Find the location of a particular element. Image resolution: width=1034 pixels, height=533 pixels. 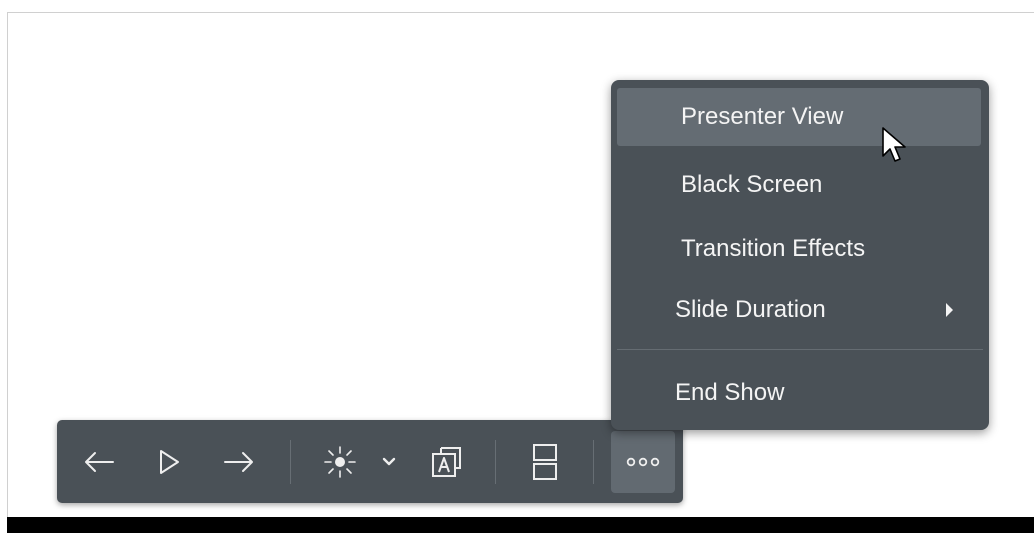

menu-item-end-show: End Show is located at coordinates (799, 393).